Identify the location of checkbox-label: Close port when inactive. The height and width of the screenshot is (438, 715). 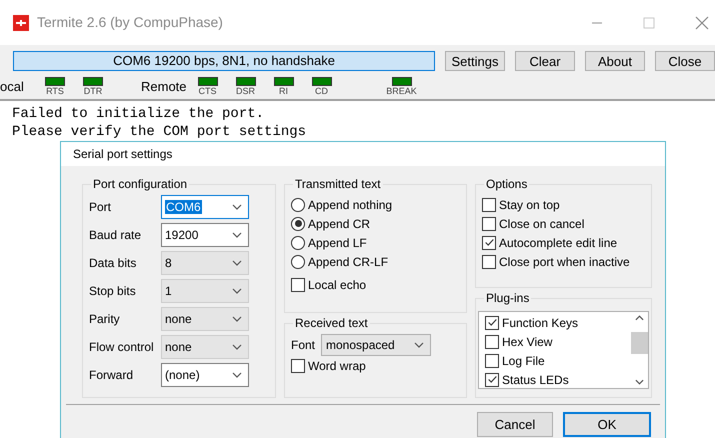
(564, 262).